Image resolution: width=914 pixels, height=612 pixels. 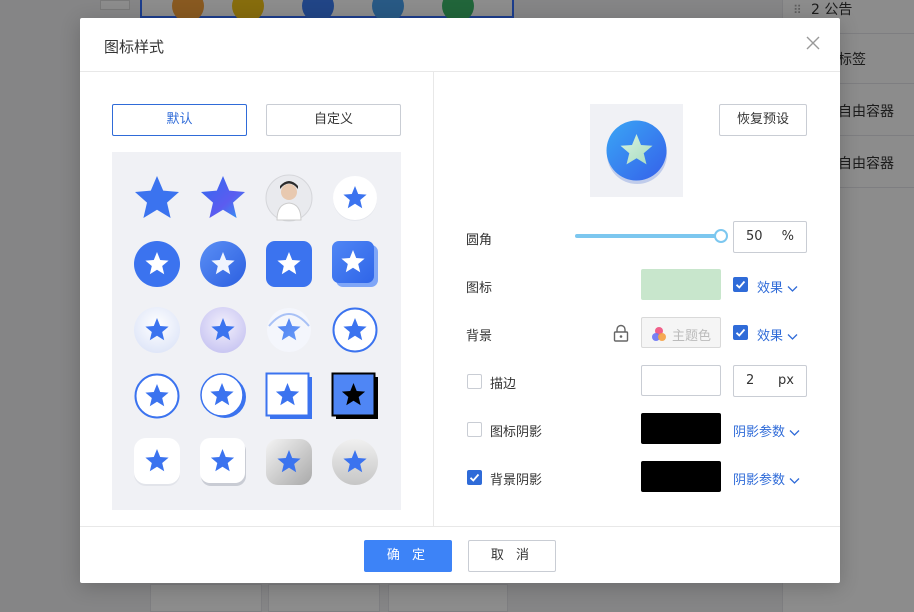 What do you see at coordinates (134, 47) in the screenshot?
I see `dialog-title: 图标样式` at bounding box center [134, 47].